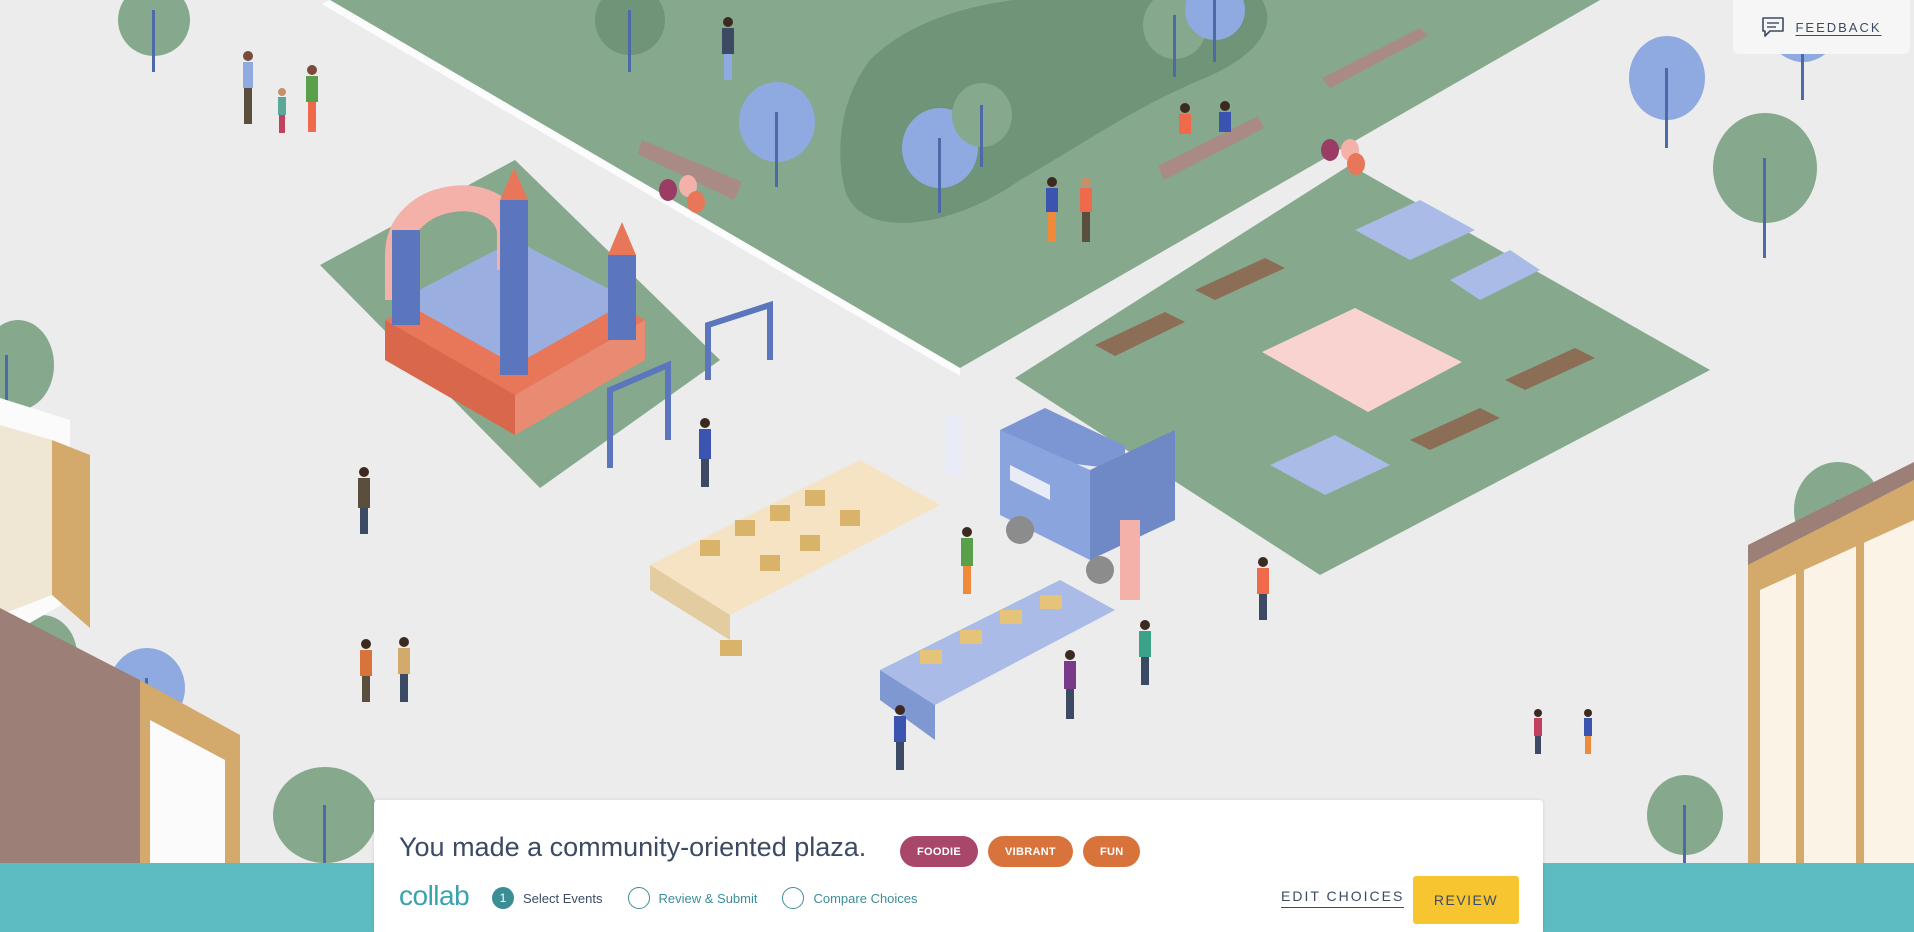  I want to click on step-select-events: 1 Select Events, so click(547, 898).